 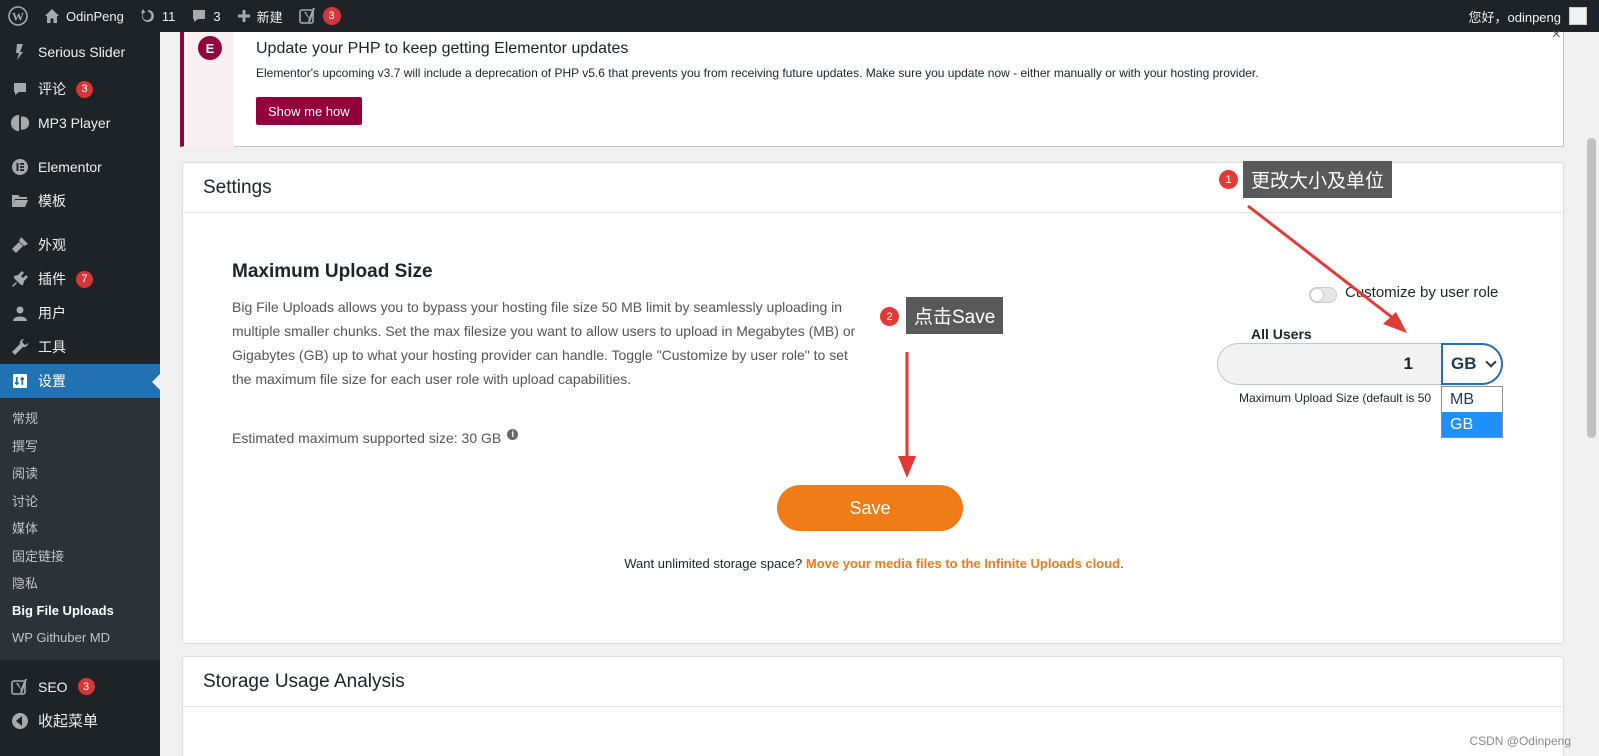 What do you see at coordinates (1490, 362) in the screenshot?
I see `chevron-down-icon` at bounding box center [1490, 362].